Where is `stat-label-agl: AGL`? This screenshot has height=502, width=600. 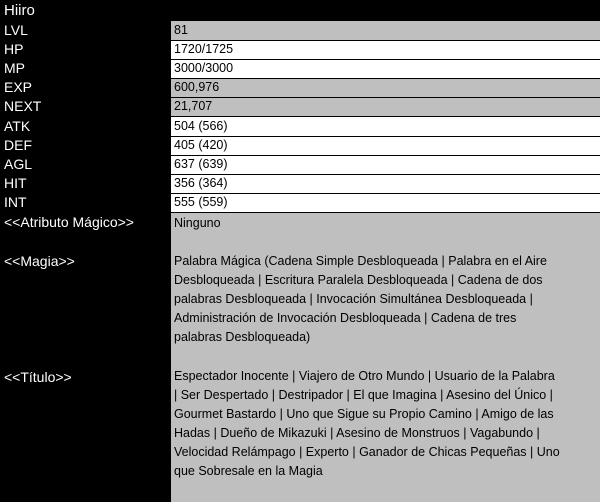 stat-label-agl: AGL is located at coordinates (18, 164).